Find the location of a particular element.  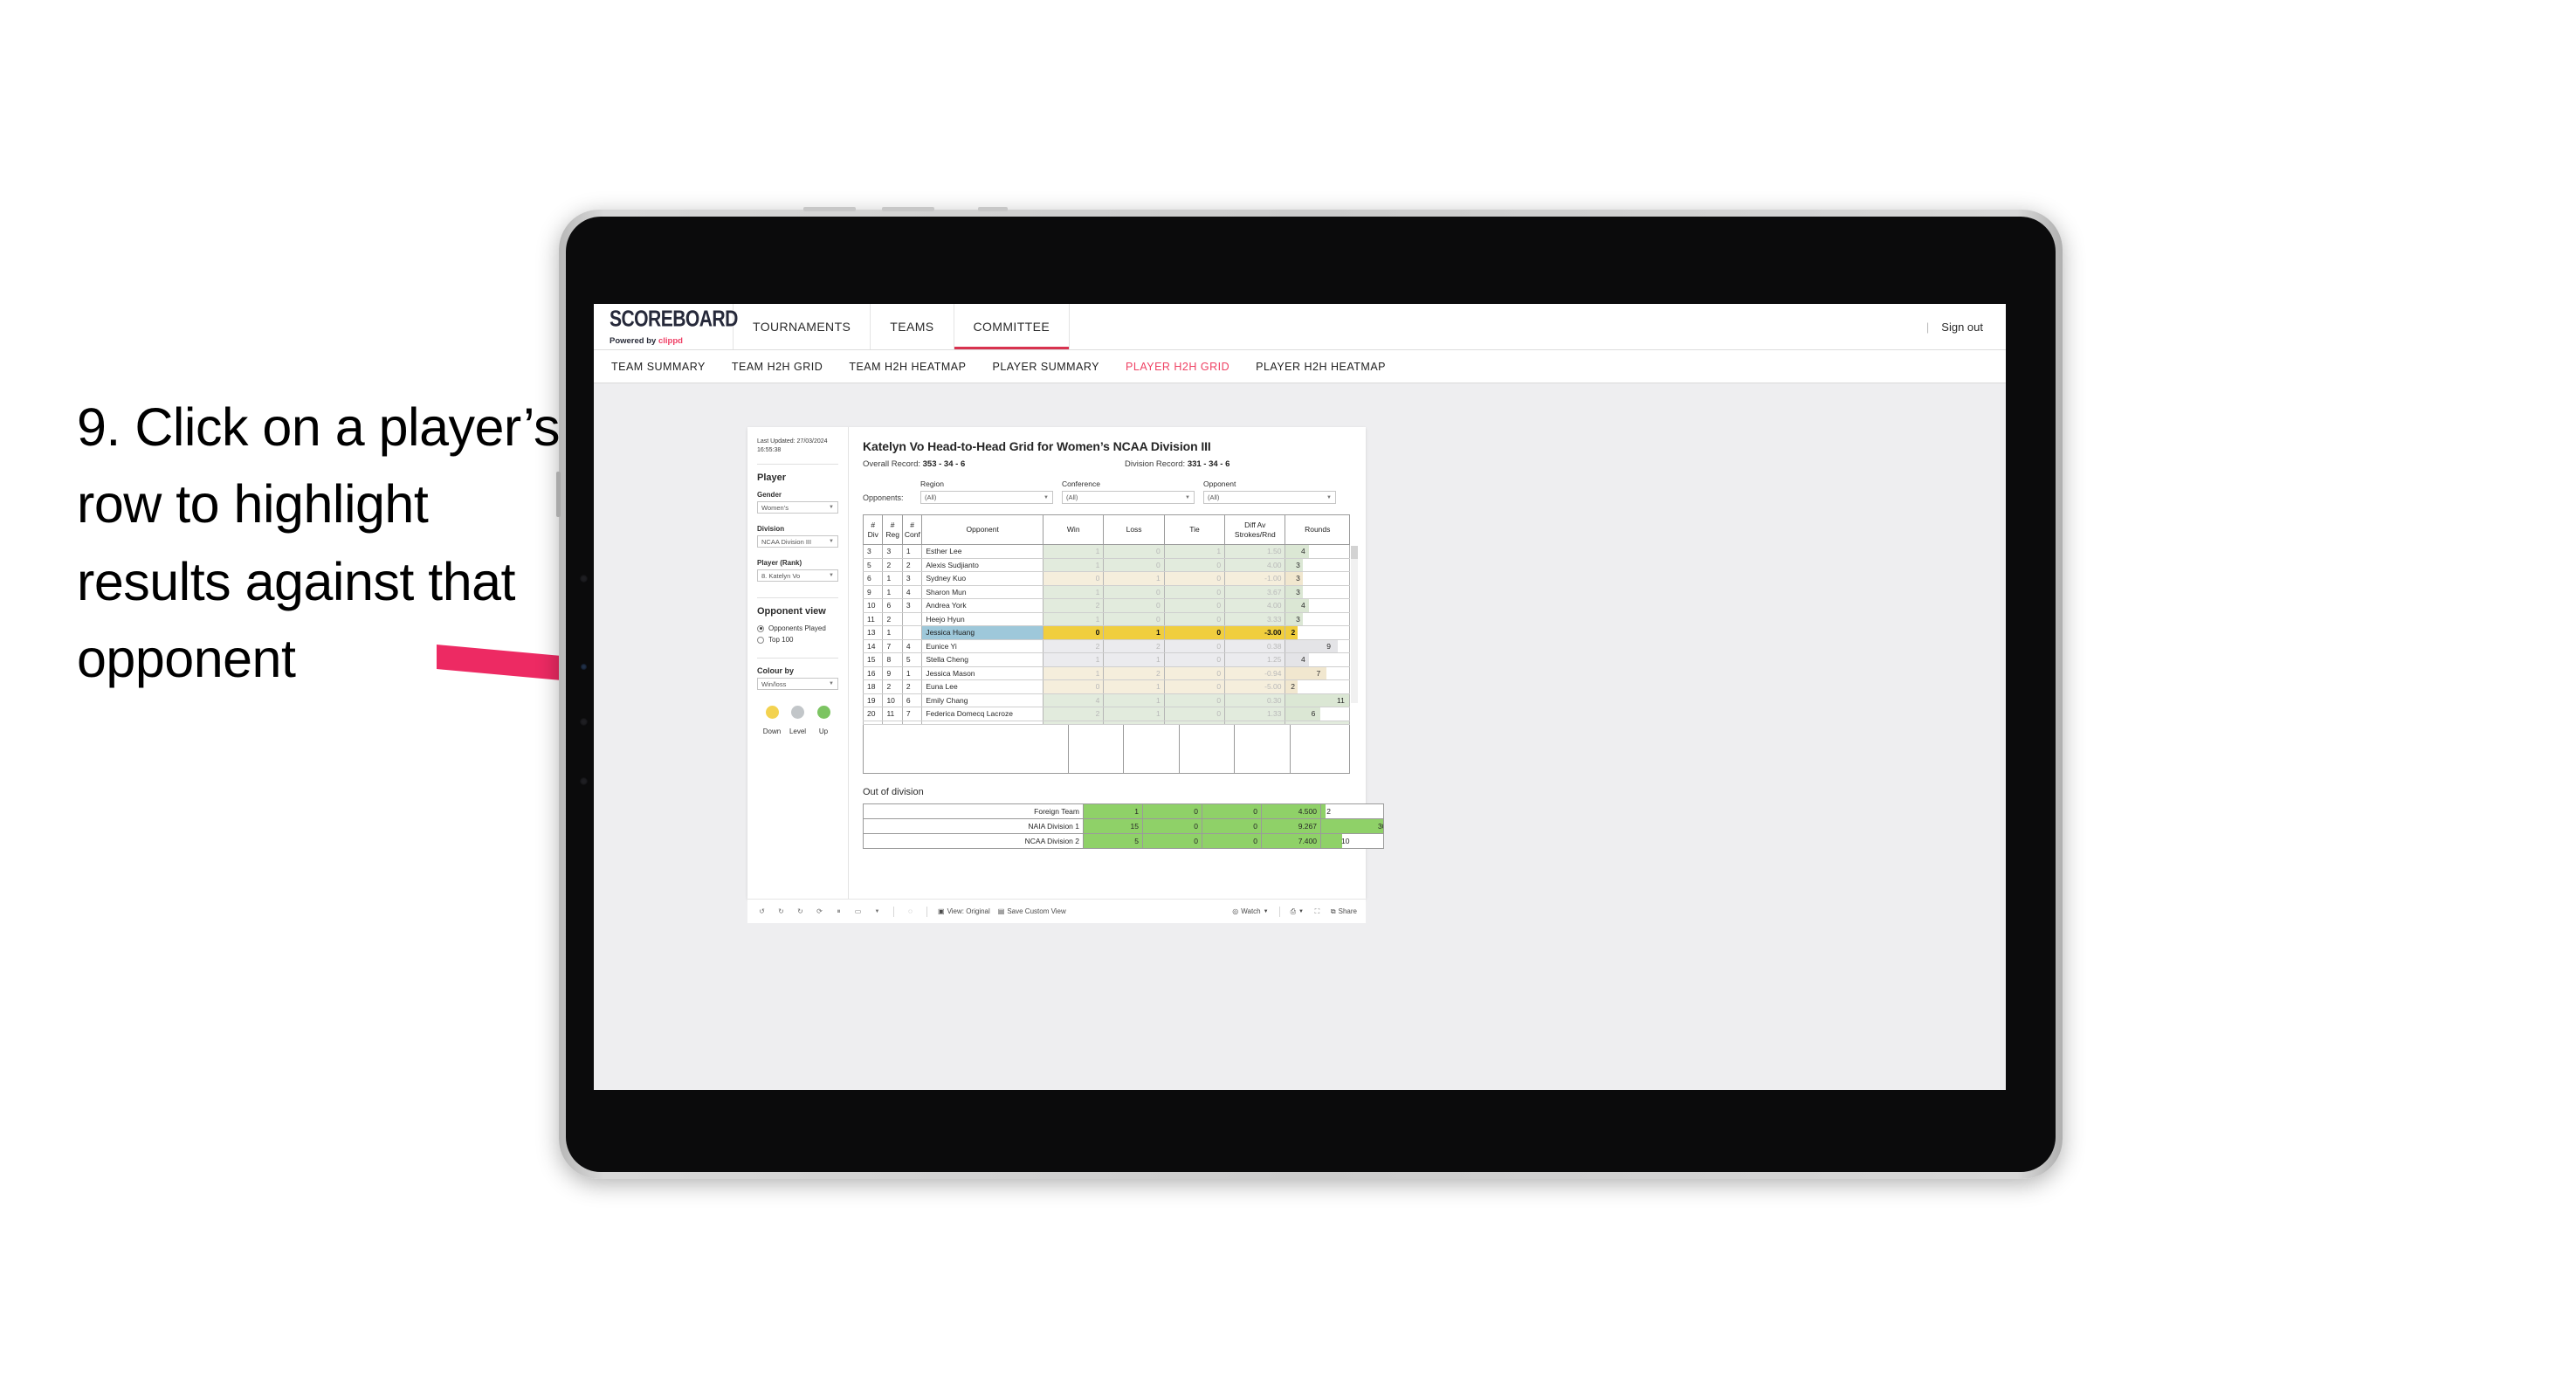

table-row: 10 6 3 Andrea York 2 0 0 4.00 4 is located at coordinates (1106, 606).